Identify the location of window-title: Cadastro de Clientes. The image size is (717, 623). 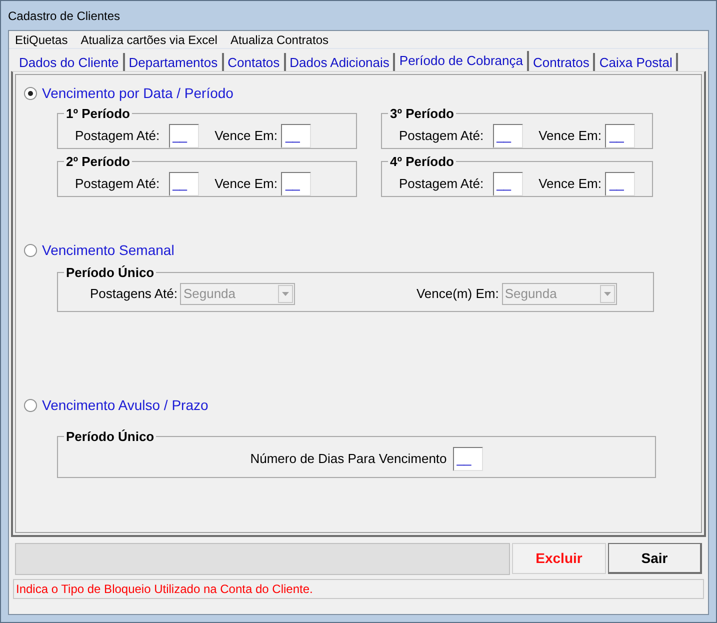
(64, 16).